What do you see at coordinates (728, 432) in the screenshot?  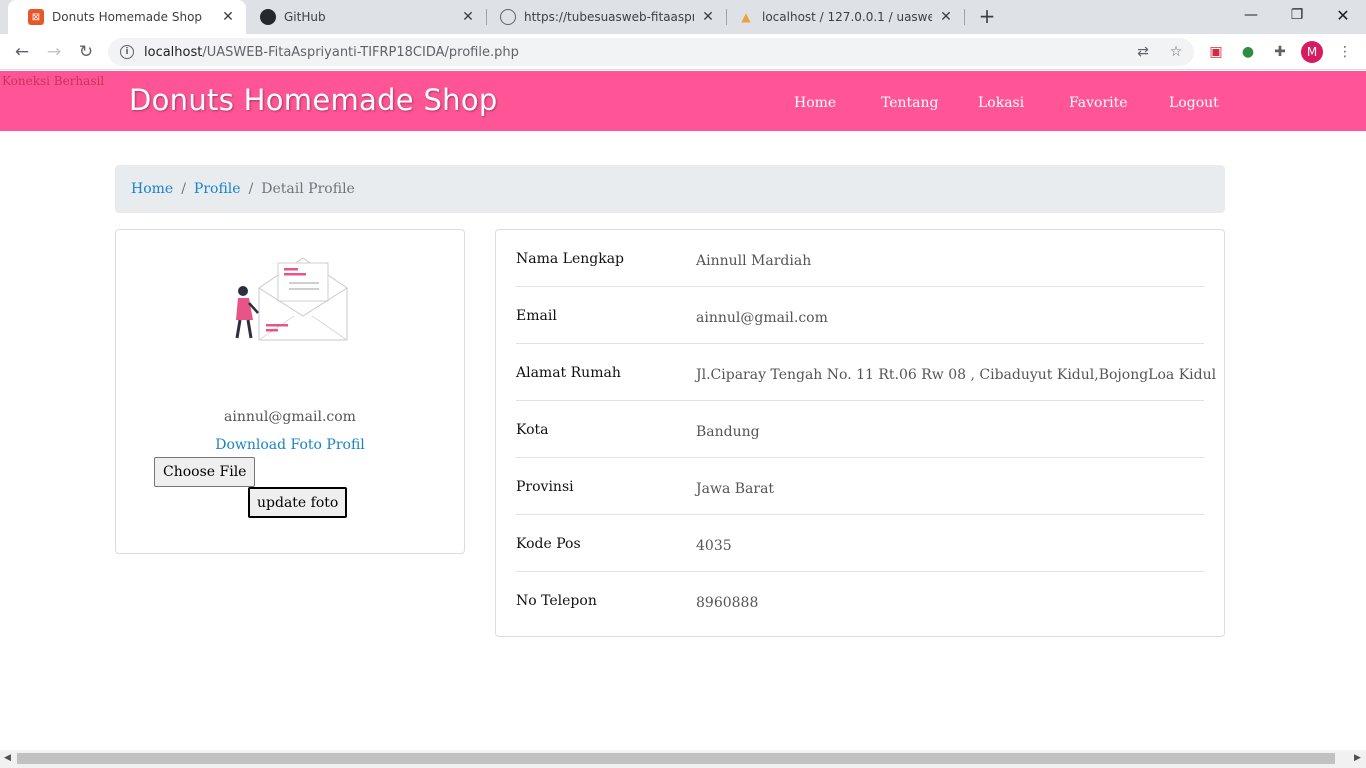 I see `detail-value: Bandung` at bounding box center [728, 432].